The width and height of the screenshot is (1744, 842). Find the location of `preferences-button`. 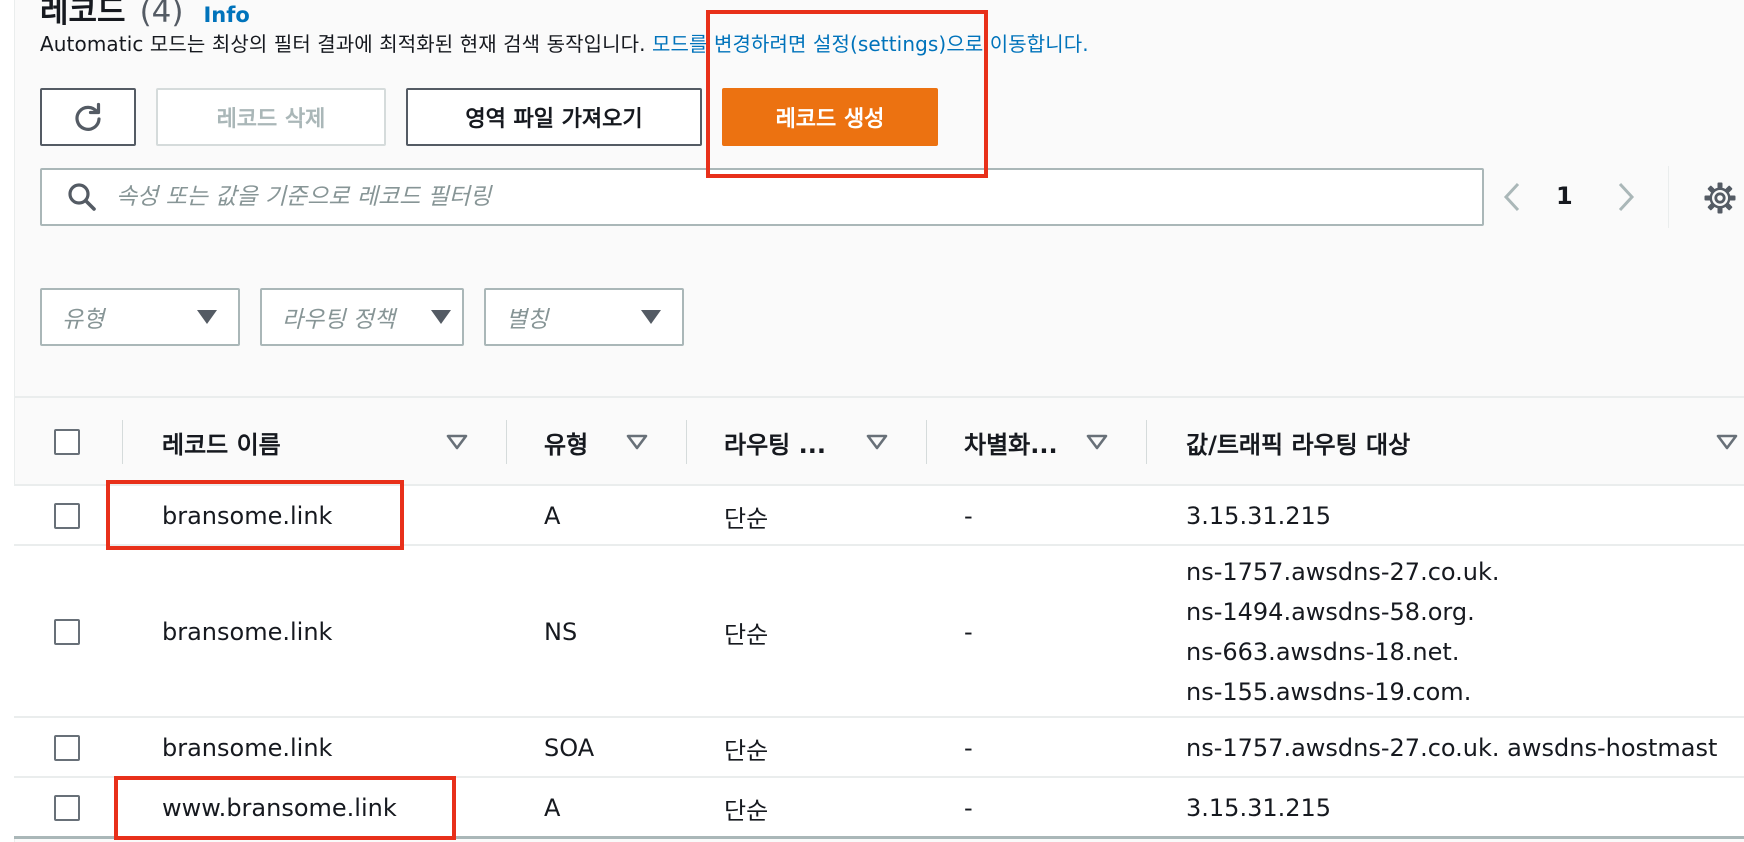

preferences-button is located at coordinates (1720, 198).